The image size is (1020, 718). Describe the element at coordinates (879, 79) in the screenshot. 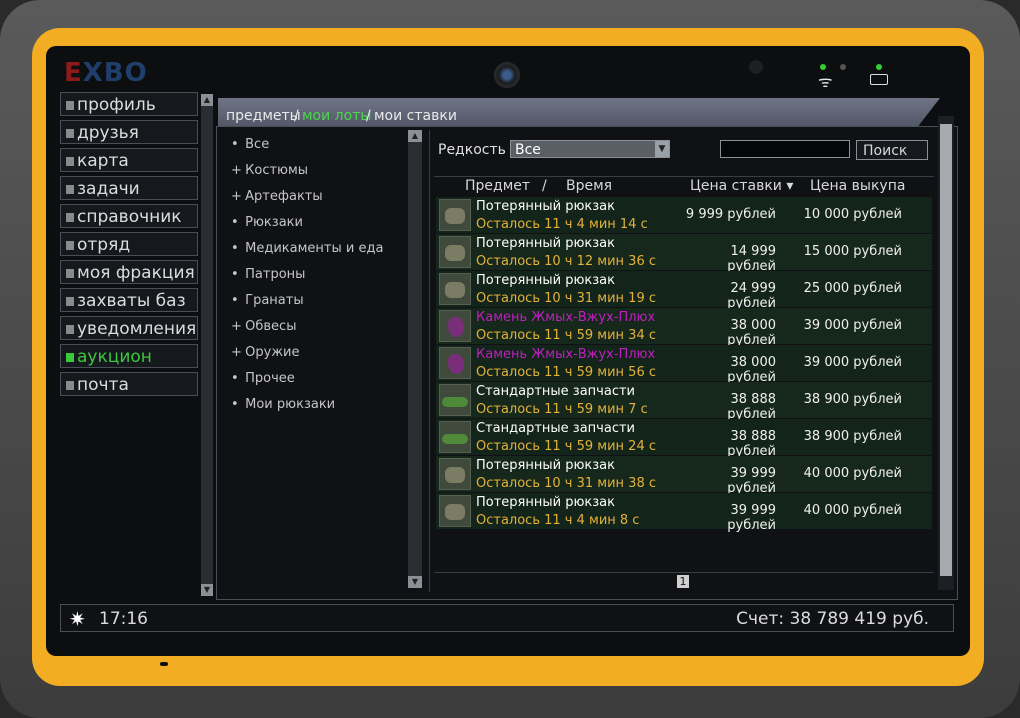

I see `battery-icon` at that location.